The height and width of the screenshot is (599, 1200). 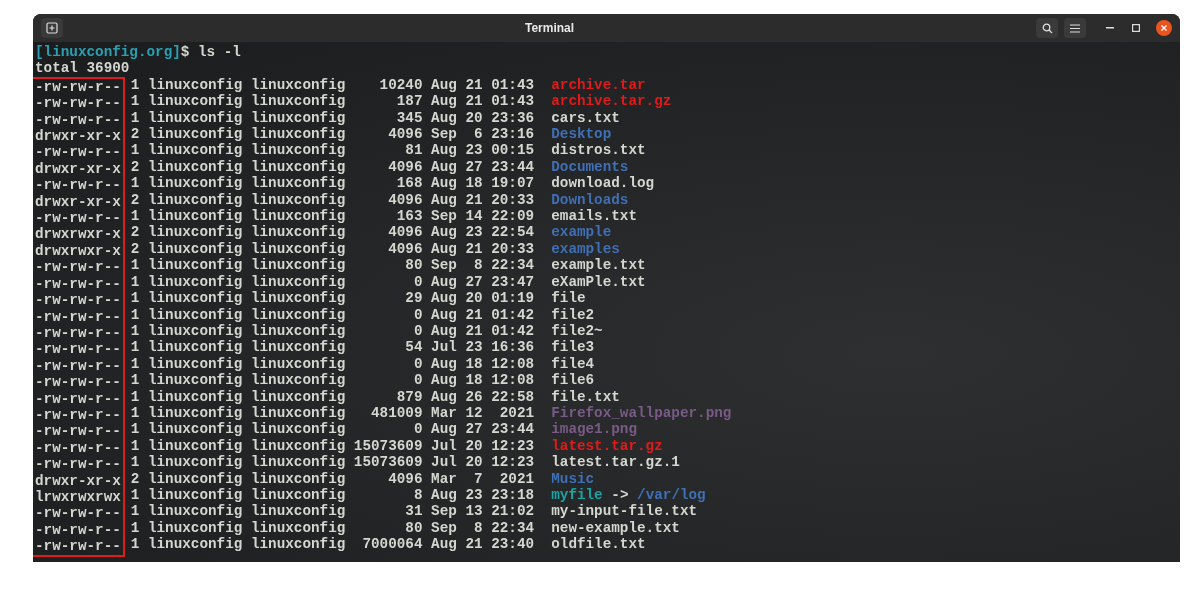 I want to click on link-target: /var/log, so click(x=671, y=494).